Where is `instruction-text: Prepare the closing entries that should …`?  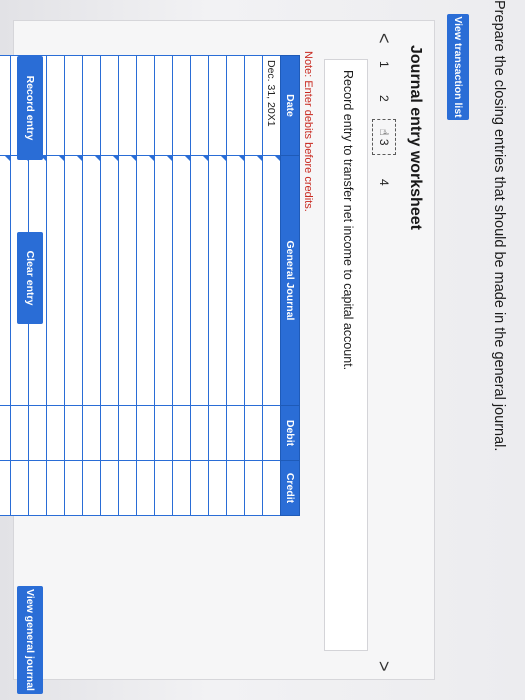
instruction-text: Prepare the closing entries that should … is located at coordinates (499, 226).